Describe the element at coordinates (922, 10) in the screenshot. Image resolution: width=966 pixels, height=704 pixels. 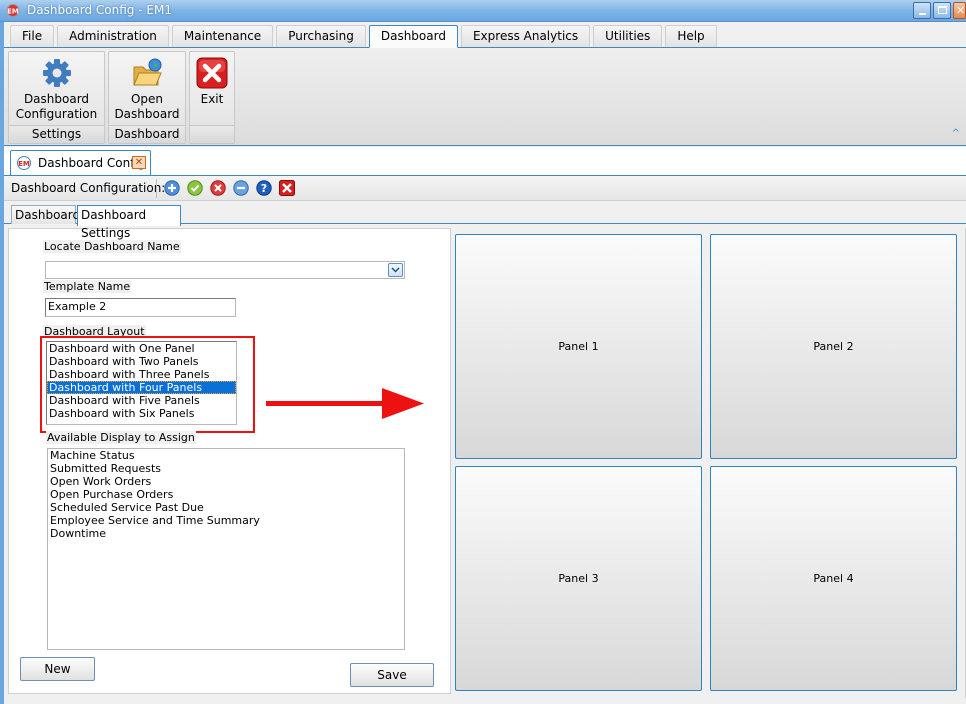
I see `minimize-button` at that location.